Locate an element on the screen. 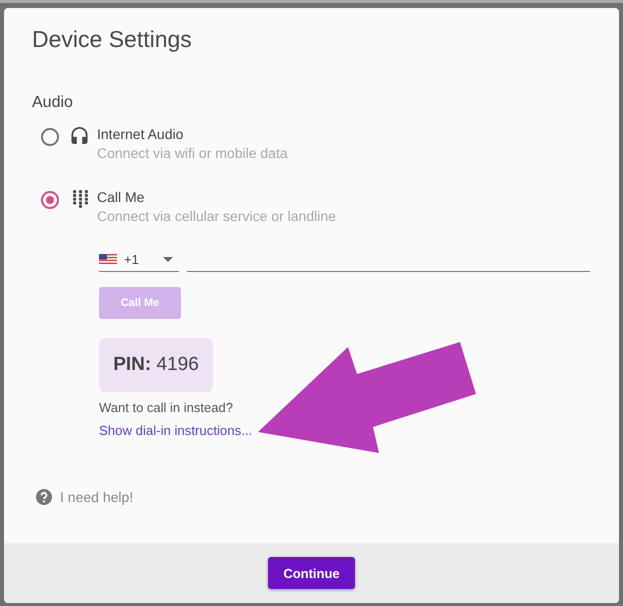 This screenshot has height=606, width=623. option-label: Call Me is located at coordinates (120, 197).